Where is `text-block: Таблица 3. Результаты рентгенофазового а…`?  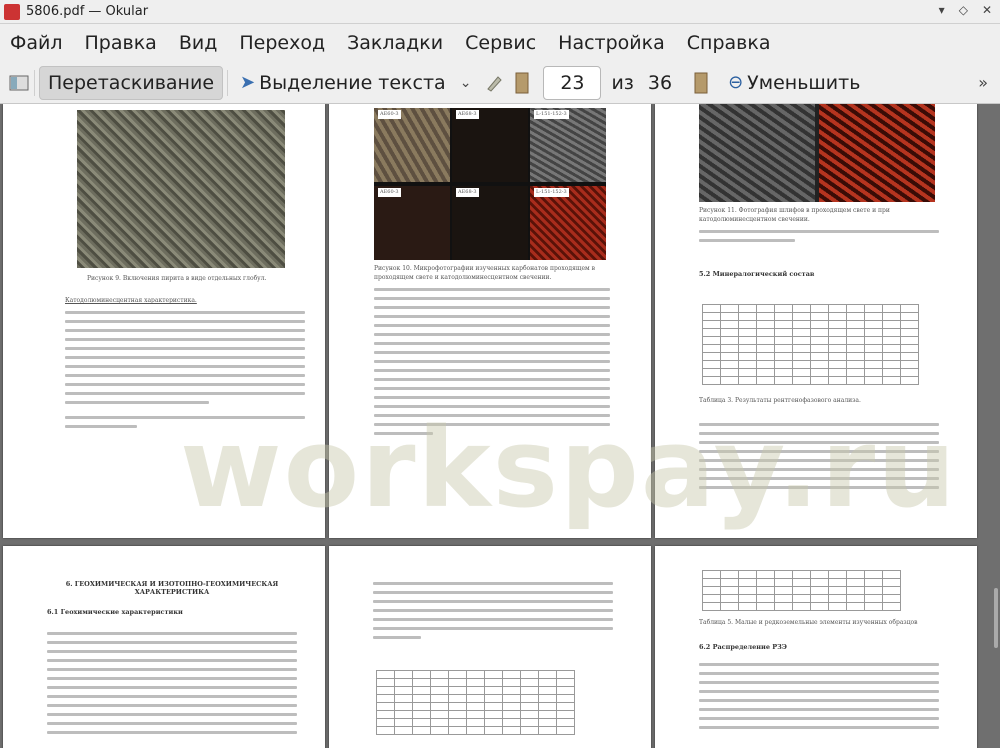 text-block: Таблица 3. Результаты рентгенофазового а… is located at coordinates (819, 445).